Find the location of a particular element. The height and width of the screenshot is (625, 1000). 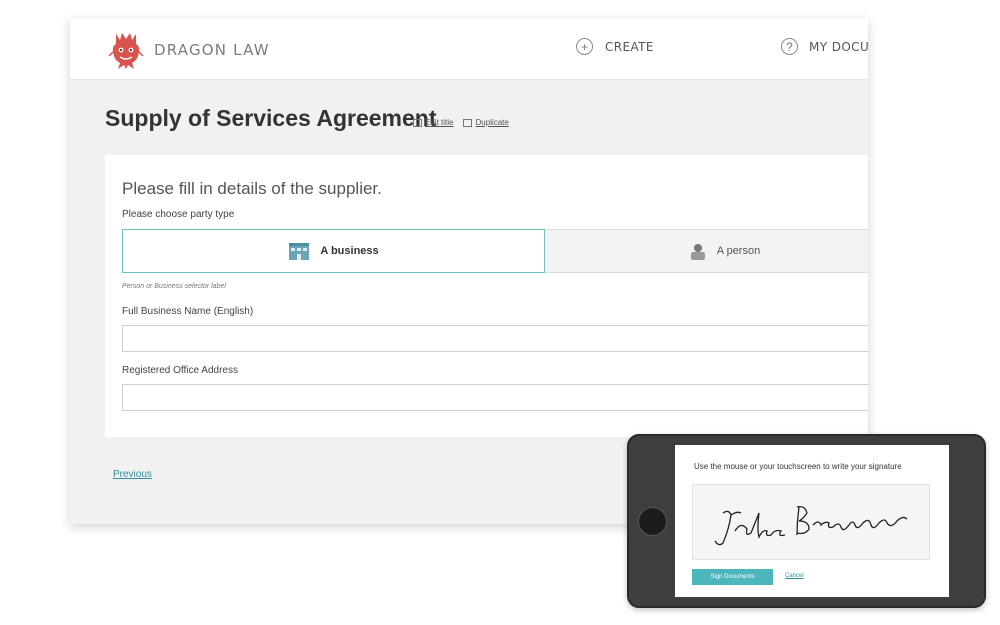

building-icon is located at coordinates (299, 251).